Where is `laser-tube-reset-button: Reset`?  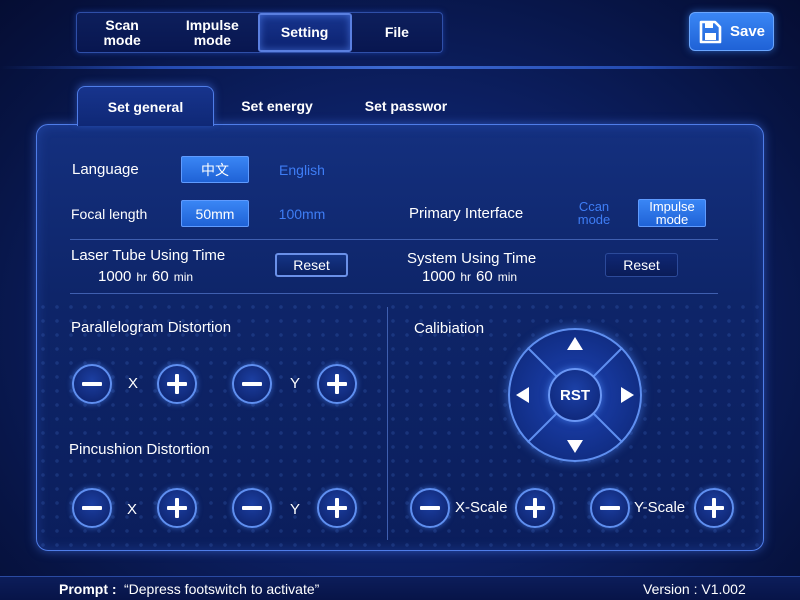
laser-tube-reset-button: Reset is located at coordinates (311, 265).